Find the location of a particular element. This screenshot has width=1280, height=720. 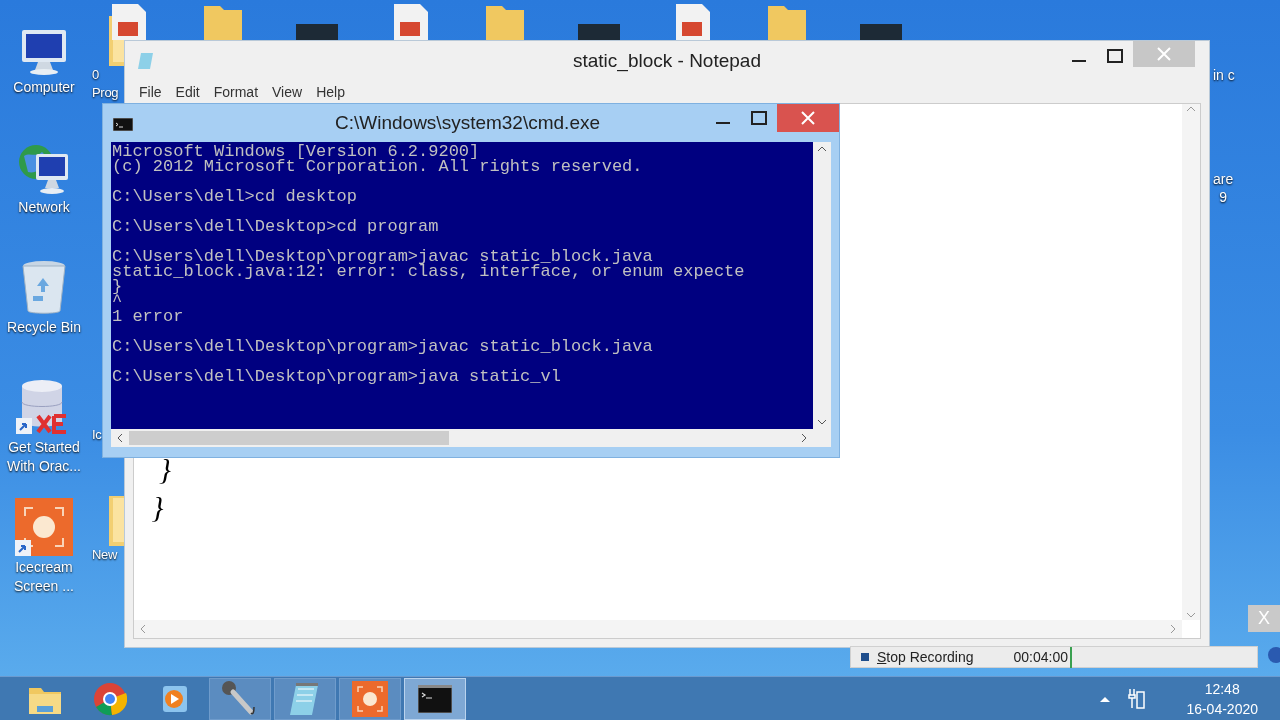

desktop-icon: Computer is located at coordinates (44, 74).